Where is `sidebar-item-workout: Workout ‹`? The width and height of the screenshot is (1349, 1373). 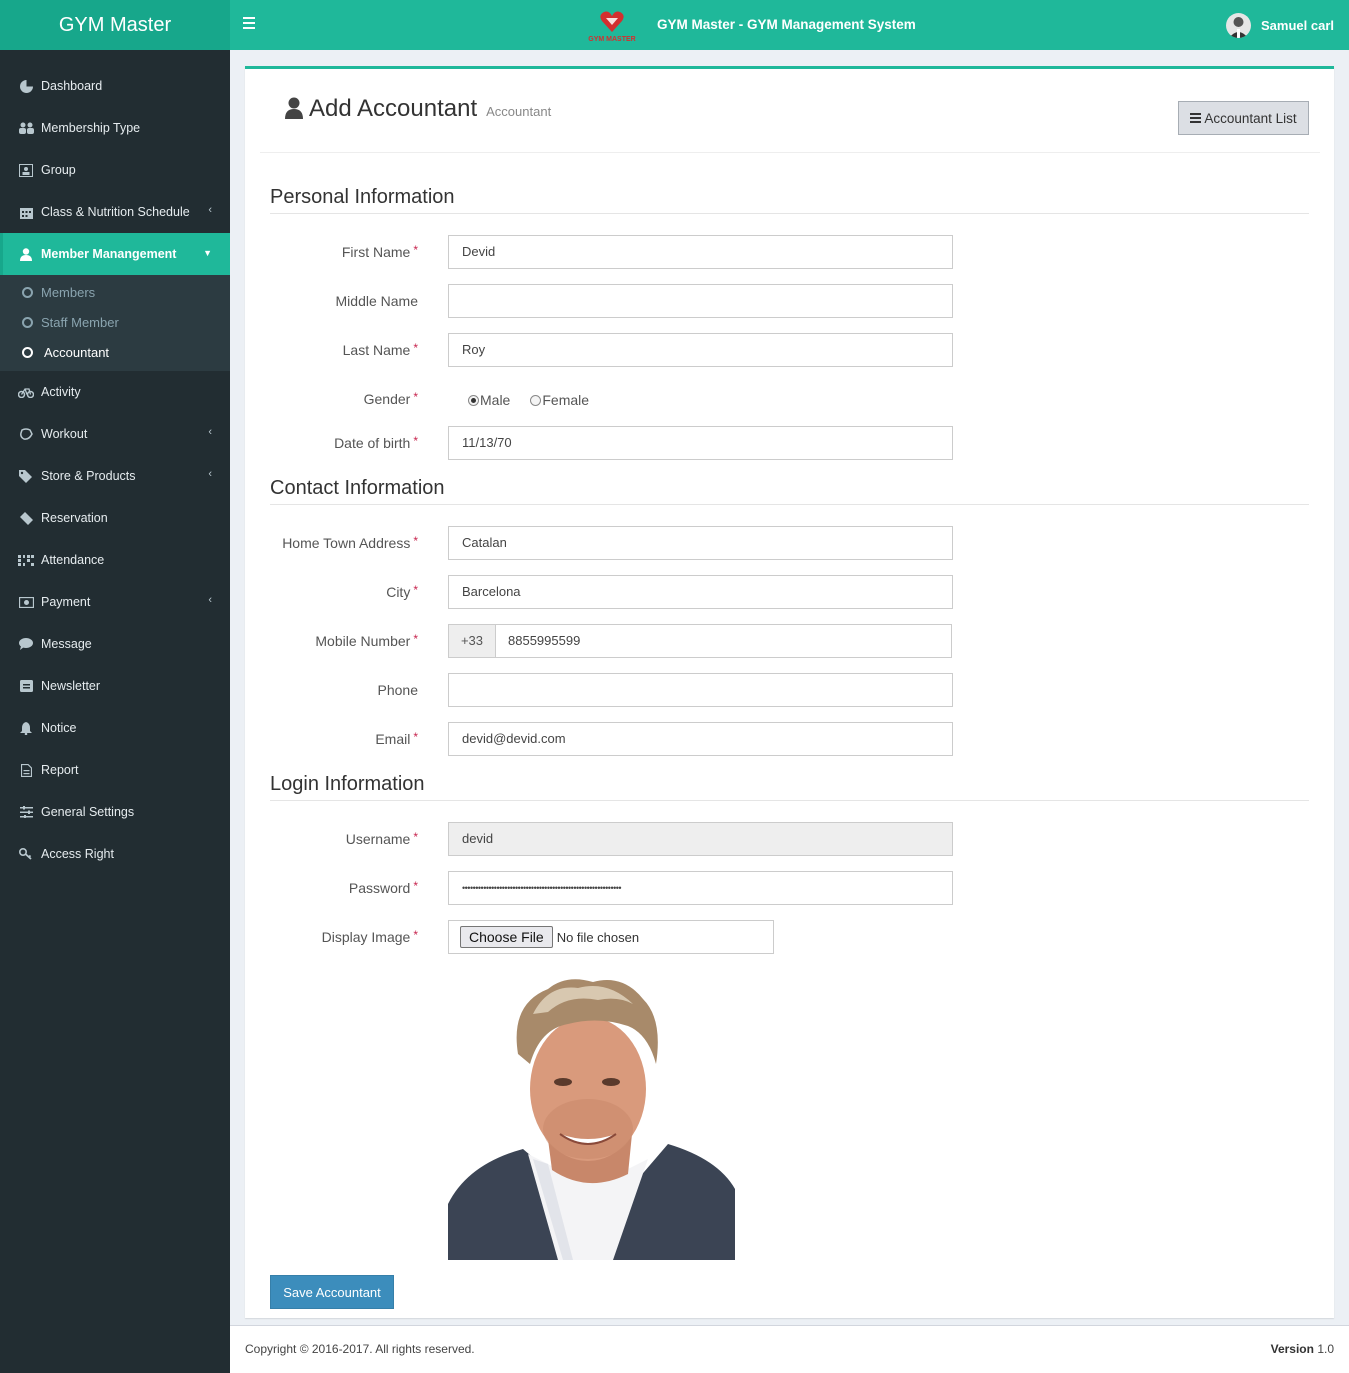
sidebar-item-workout: Workout ‹ is located at coordinates (115, 434).